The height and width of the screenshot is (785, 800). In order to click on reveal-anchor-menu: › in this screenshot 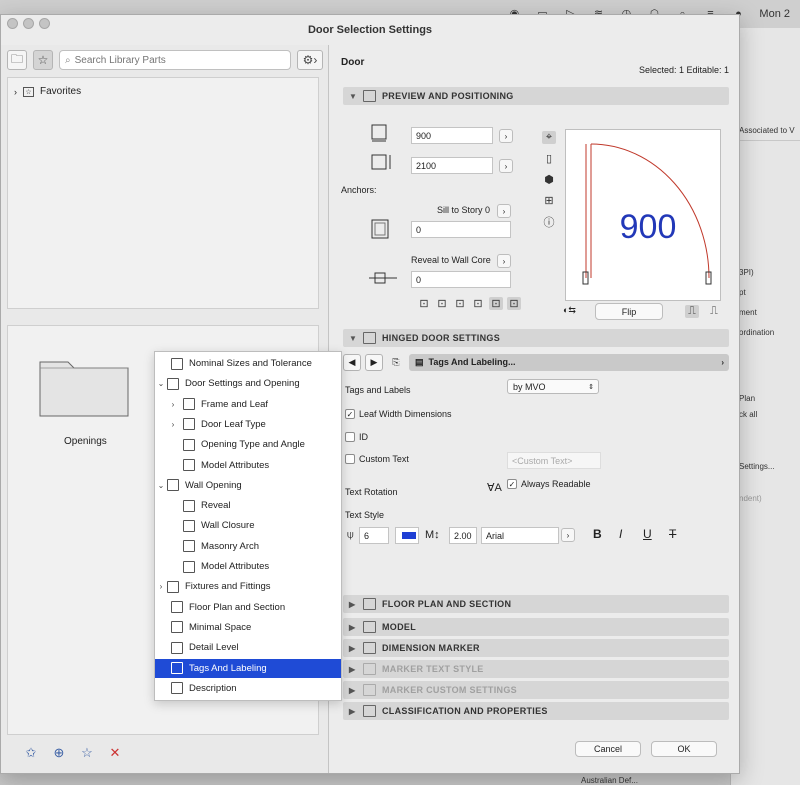, I will do `click(504, 261)`.